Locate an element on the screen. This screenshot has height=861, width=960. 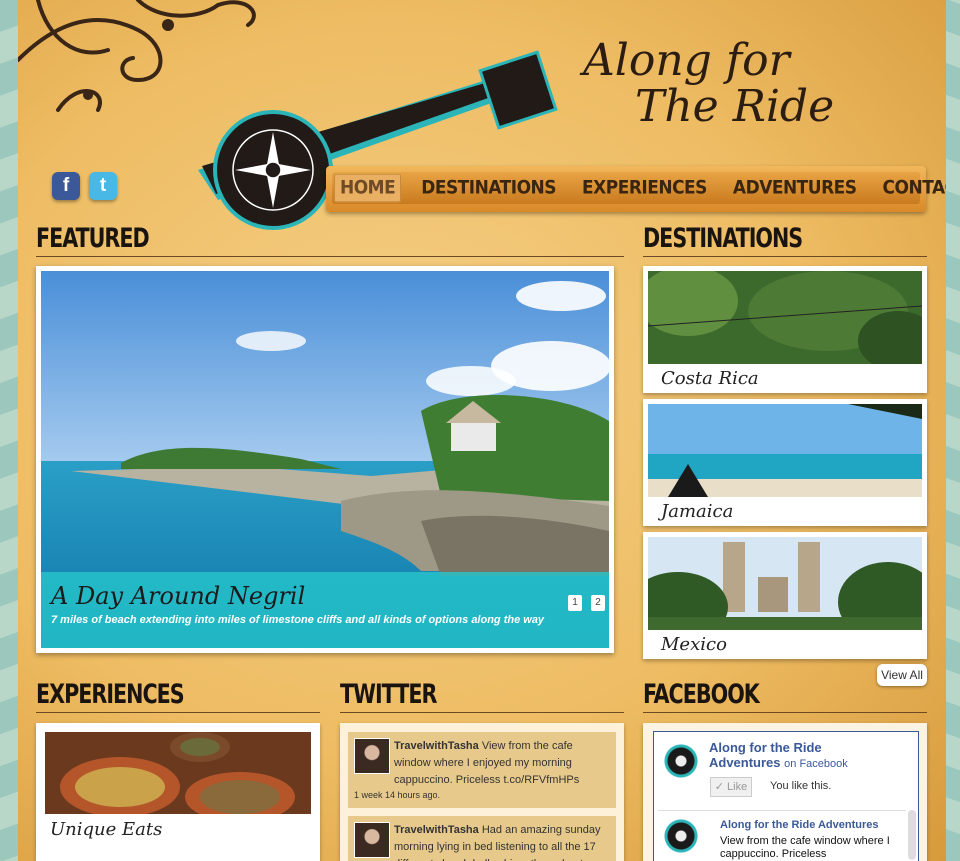
featured-heading: FEATURED is located at coordinates (93, 239).